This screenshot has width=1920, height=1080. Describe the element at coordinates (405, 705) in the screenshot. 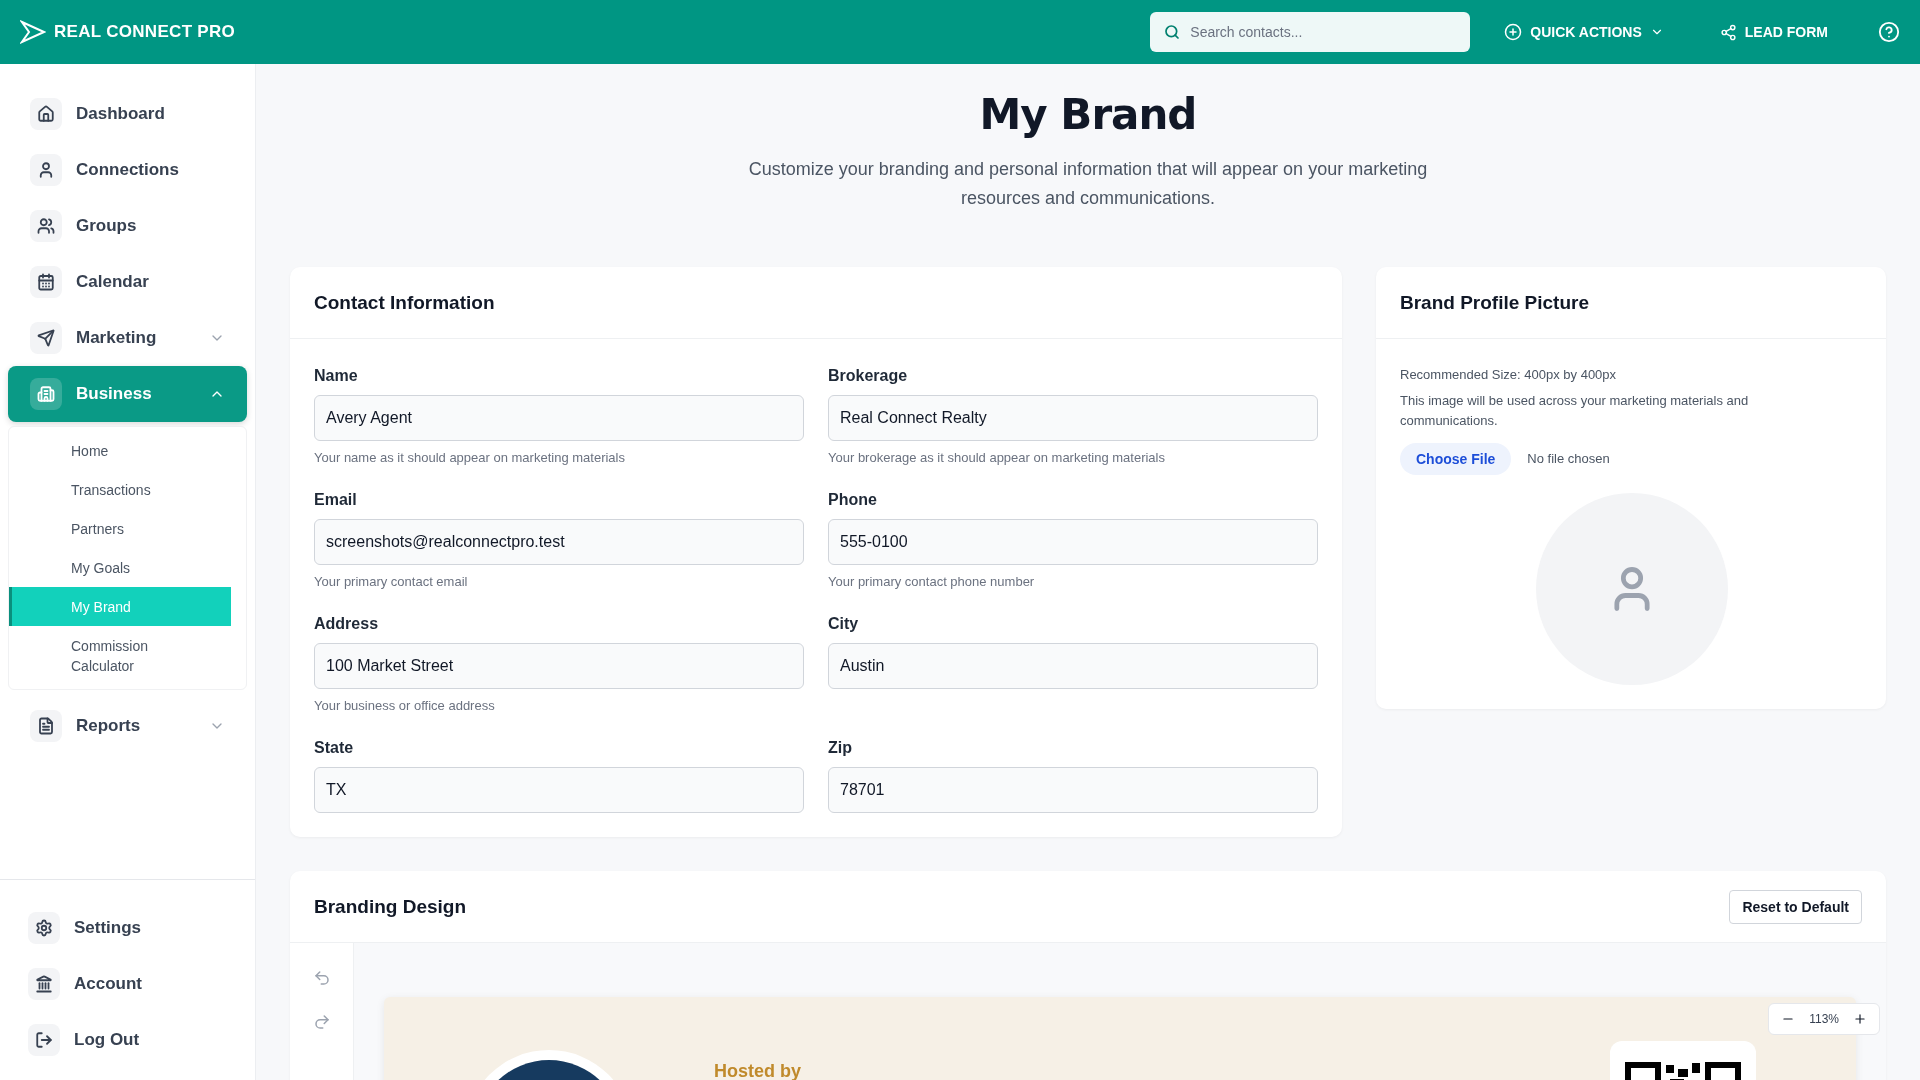

I see `field-hint: Your business or office address` at that location.